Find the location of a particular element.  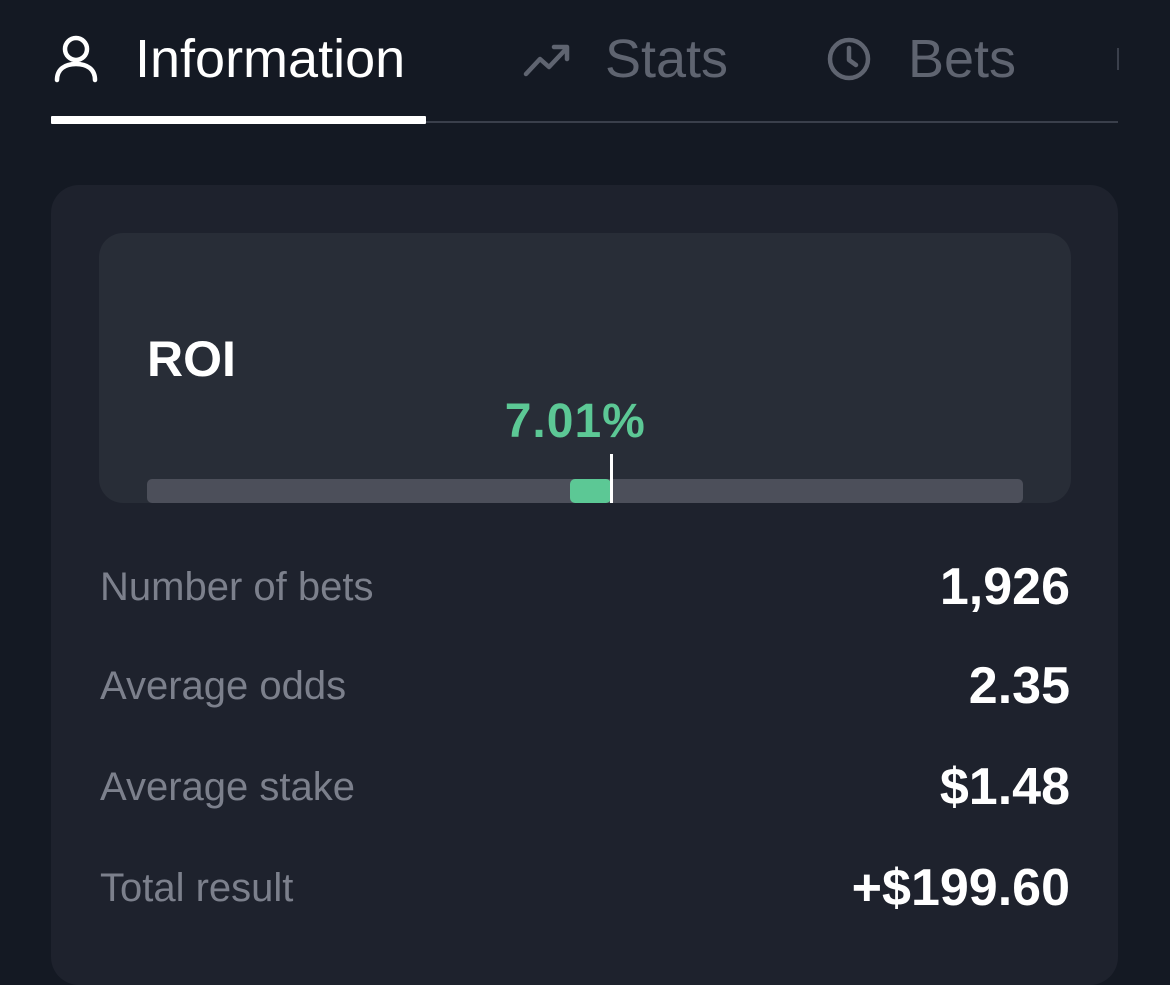

tab-stats-label: Stats is located at coordinates (667, 59).